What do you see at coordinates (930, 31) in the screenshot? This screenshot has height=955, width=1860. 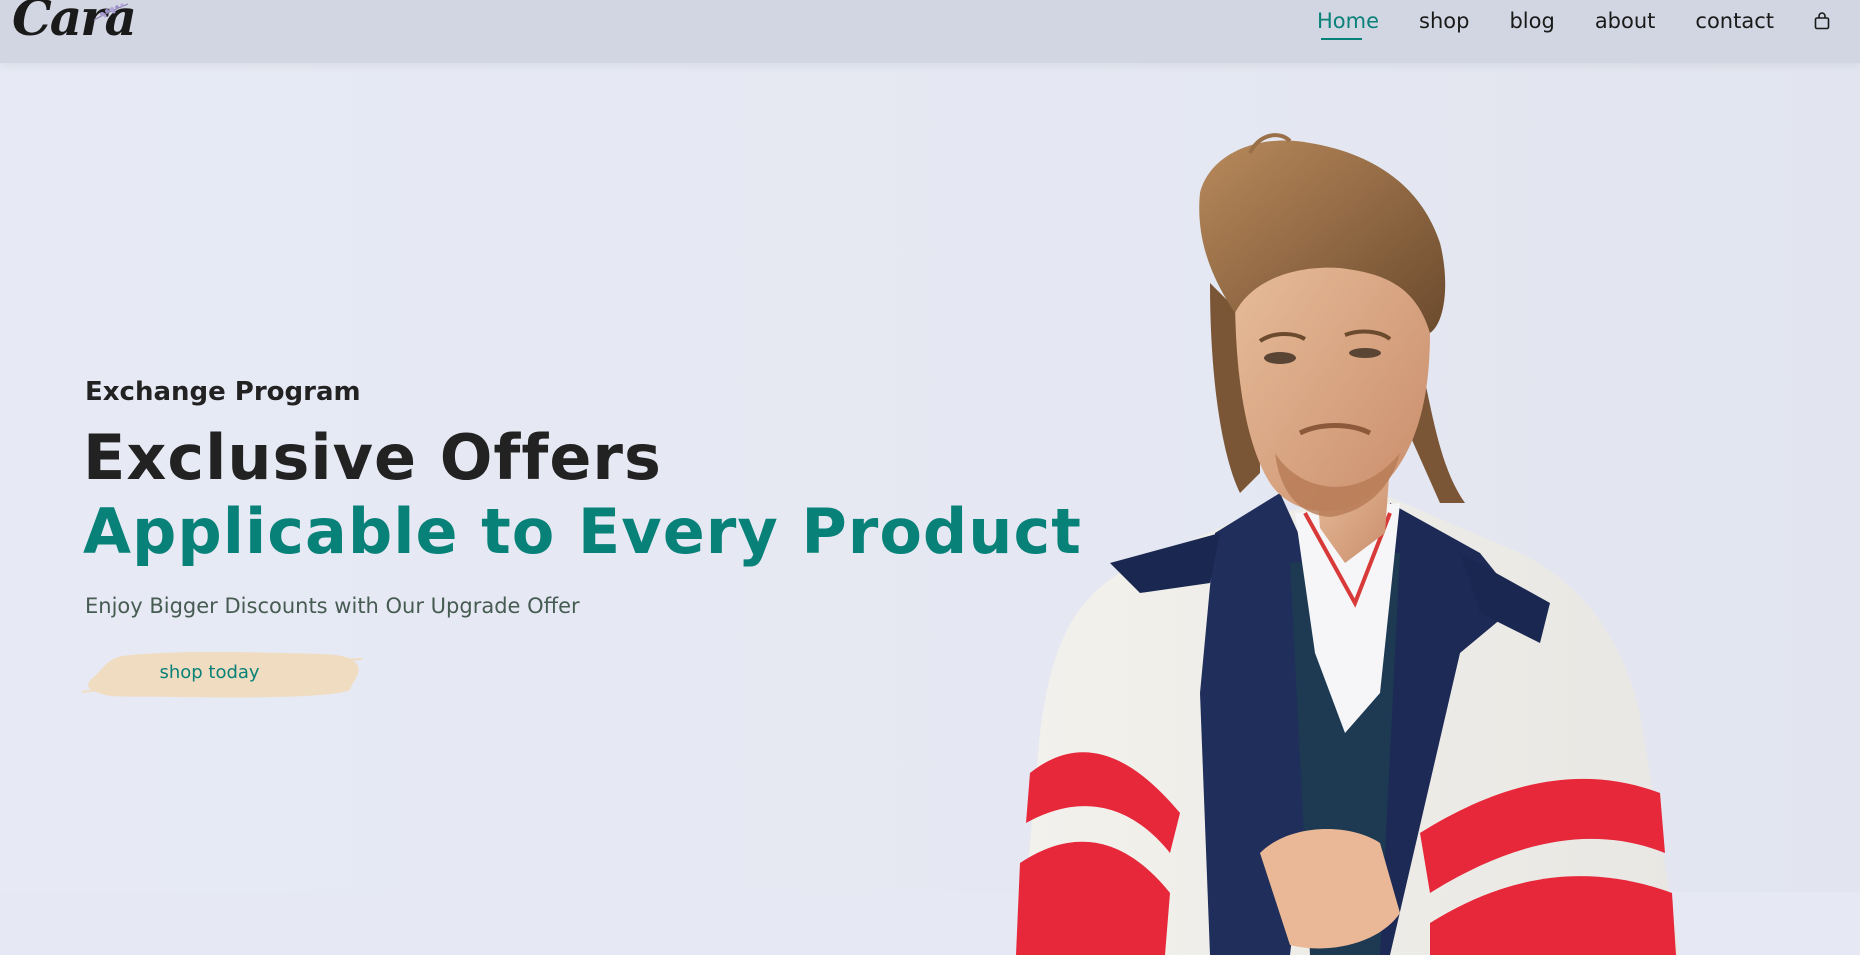 I see `site-header: Cara Home shop blog about contact` at bounding box center [930, 31].